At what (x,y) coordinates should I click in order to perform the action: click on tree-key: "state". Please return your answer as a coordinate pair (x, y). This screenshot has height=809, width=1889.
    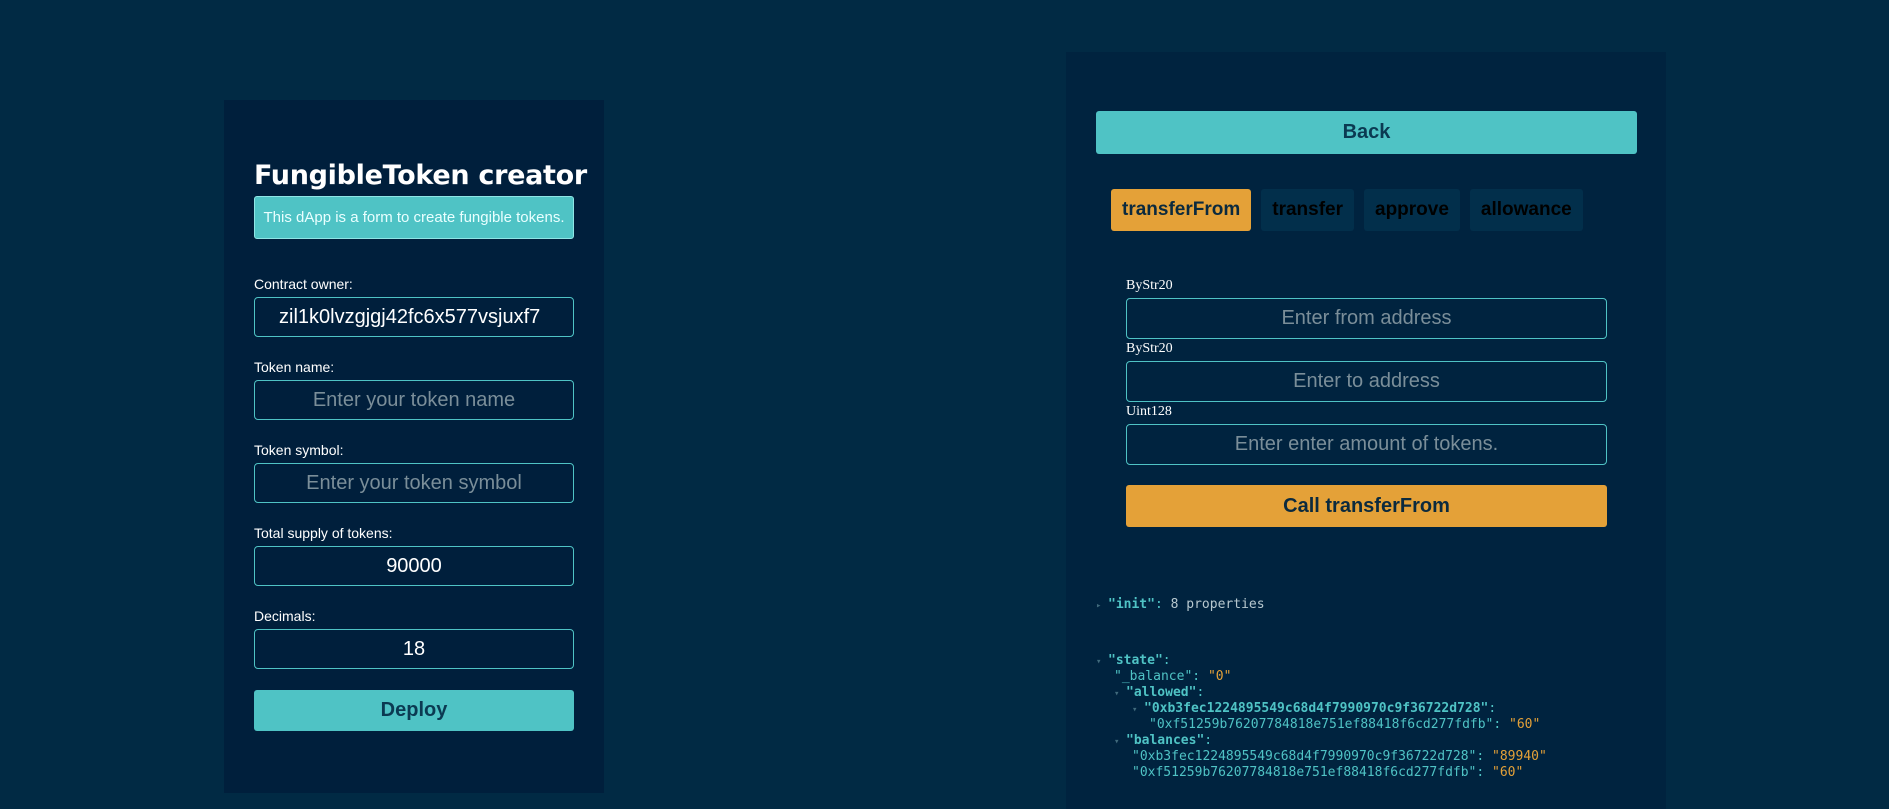
    Looking at the image, I should click on (1135, 660).